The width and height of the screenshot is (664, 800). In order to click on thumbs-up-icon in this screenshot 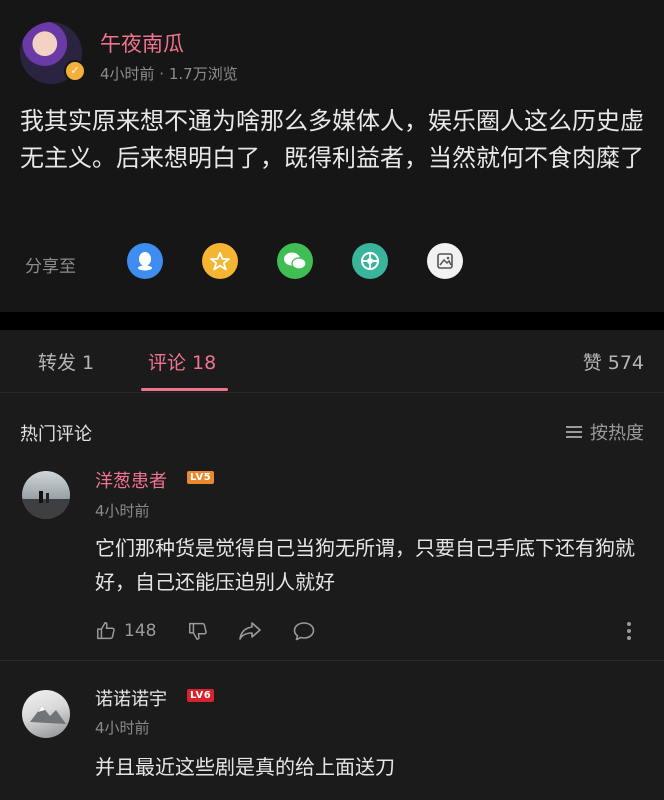, I will do `click(106, 631)`.